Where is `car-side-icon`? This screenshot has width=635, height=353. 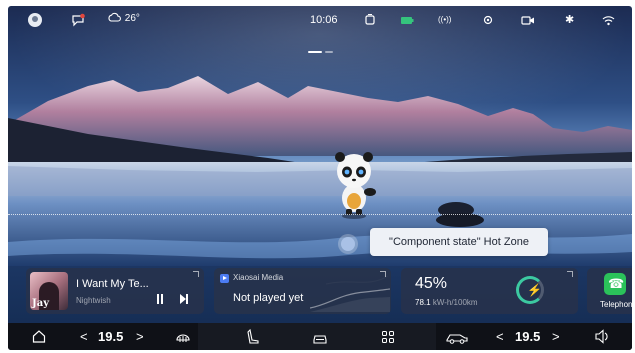
car-side-icon is located at coordinates (457, 336).